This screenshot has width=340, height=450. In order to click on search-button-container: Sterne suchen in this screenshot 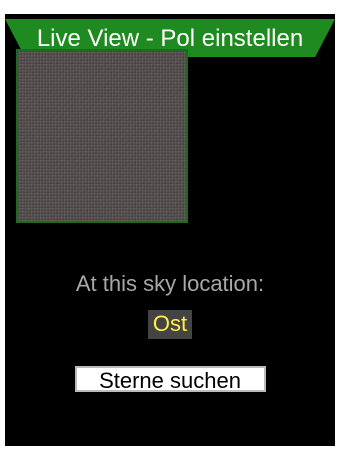, I will do `click(170, 379)`.